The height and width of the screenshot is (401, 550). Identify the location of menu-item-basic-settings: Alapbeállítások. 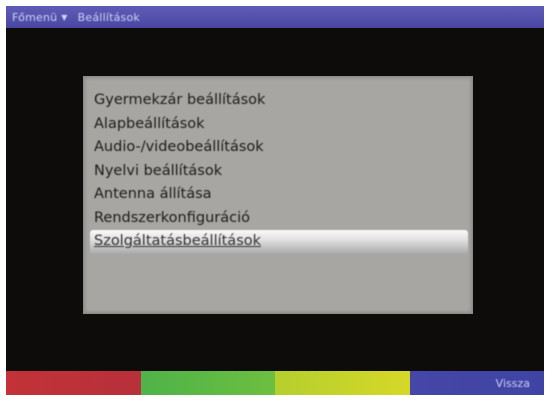
(279, 125).